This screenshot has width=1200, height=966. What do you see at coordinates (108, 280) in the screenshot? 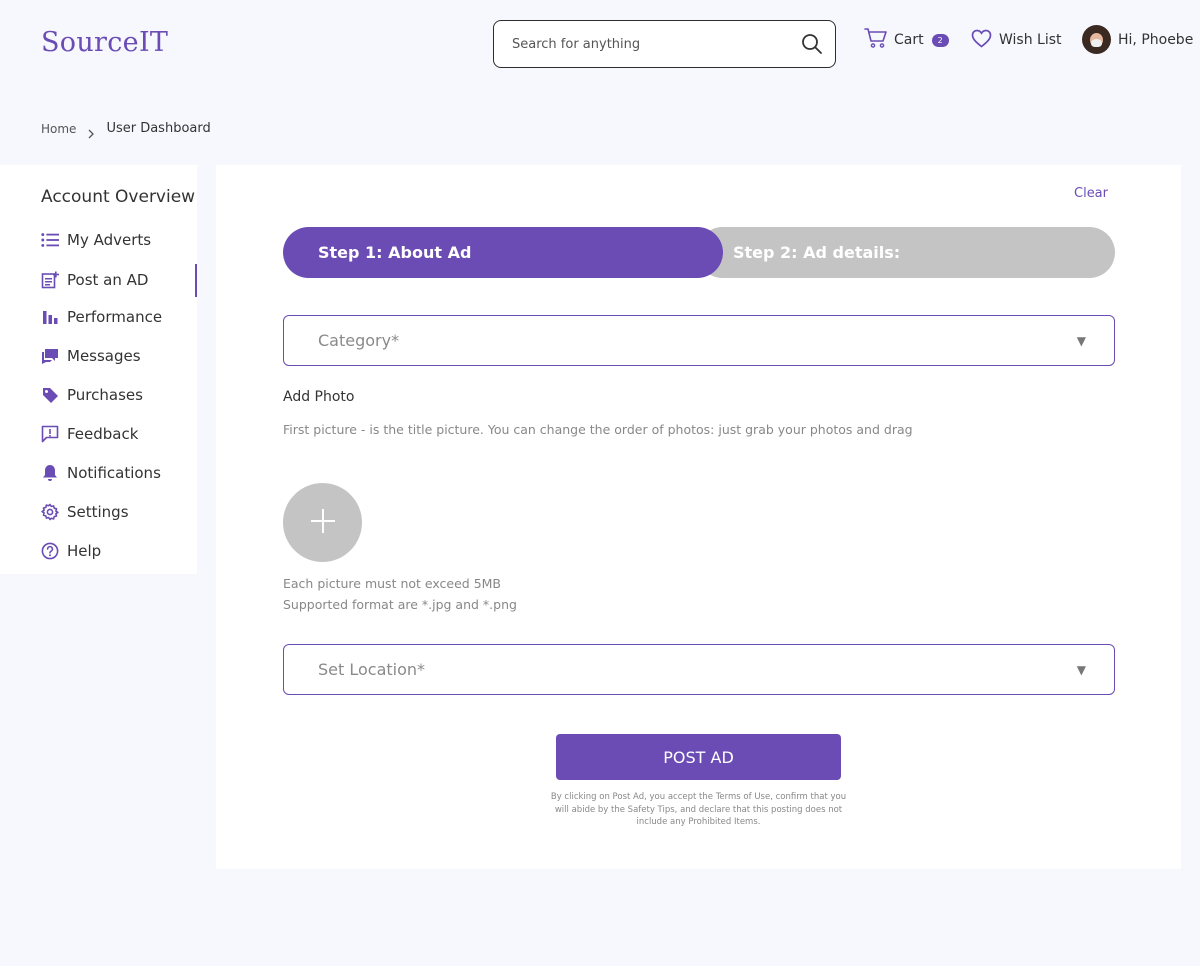
I see `sidebar-item-label: Post an AD` at bounding box center [108, 280].